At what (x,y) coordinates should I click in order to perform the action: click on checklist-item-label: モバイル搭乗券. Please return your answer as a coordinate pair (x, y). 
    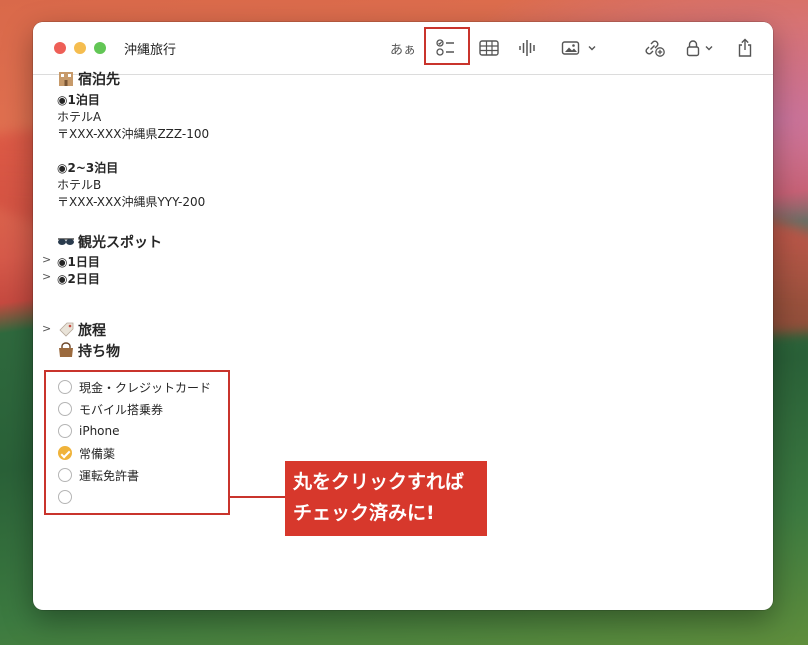
    Looking at the image, I should click on (121, 409).